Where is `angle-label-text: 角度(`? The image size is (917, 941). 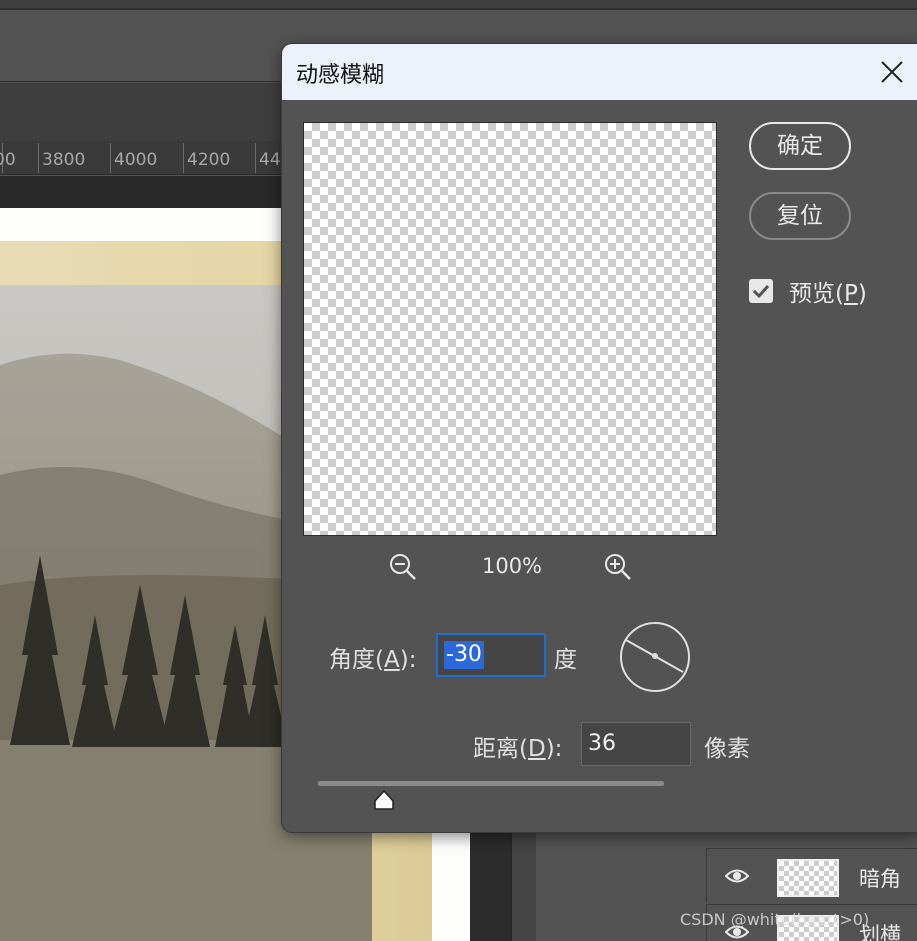
angle-label-text: 角度( is located at coordinates (356, 660).